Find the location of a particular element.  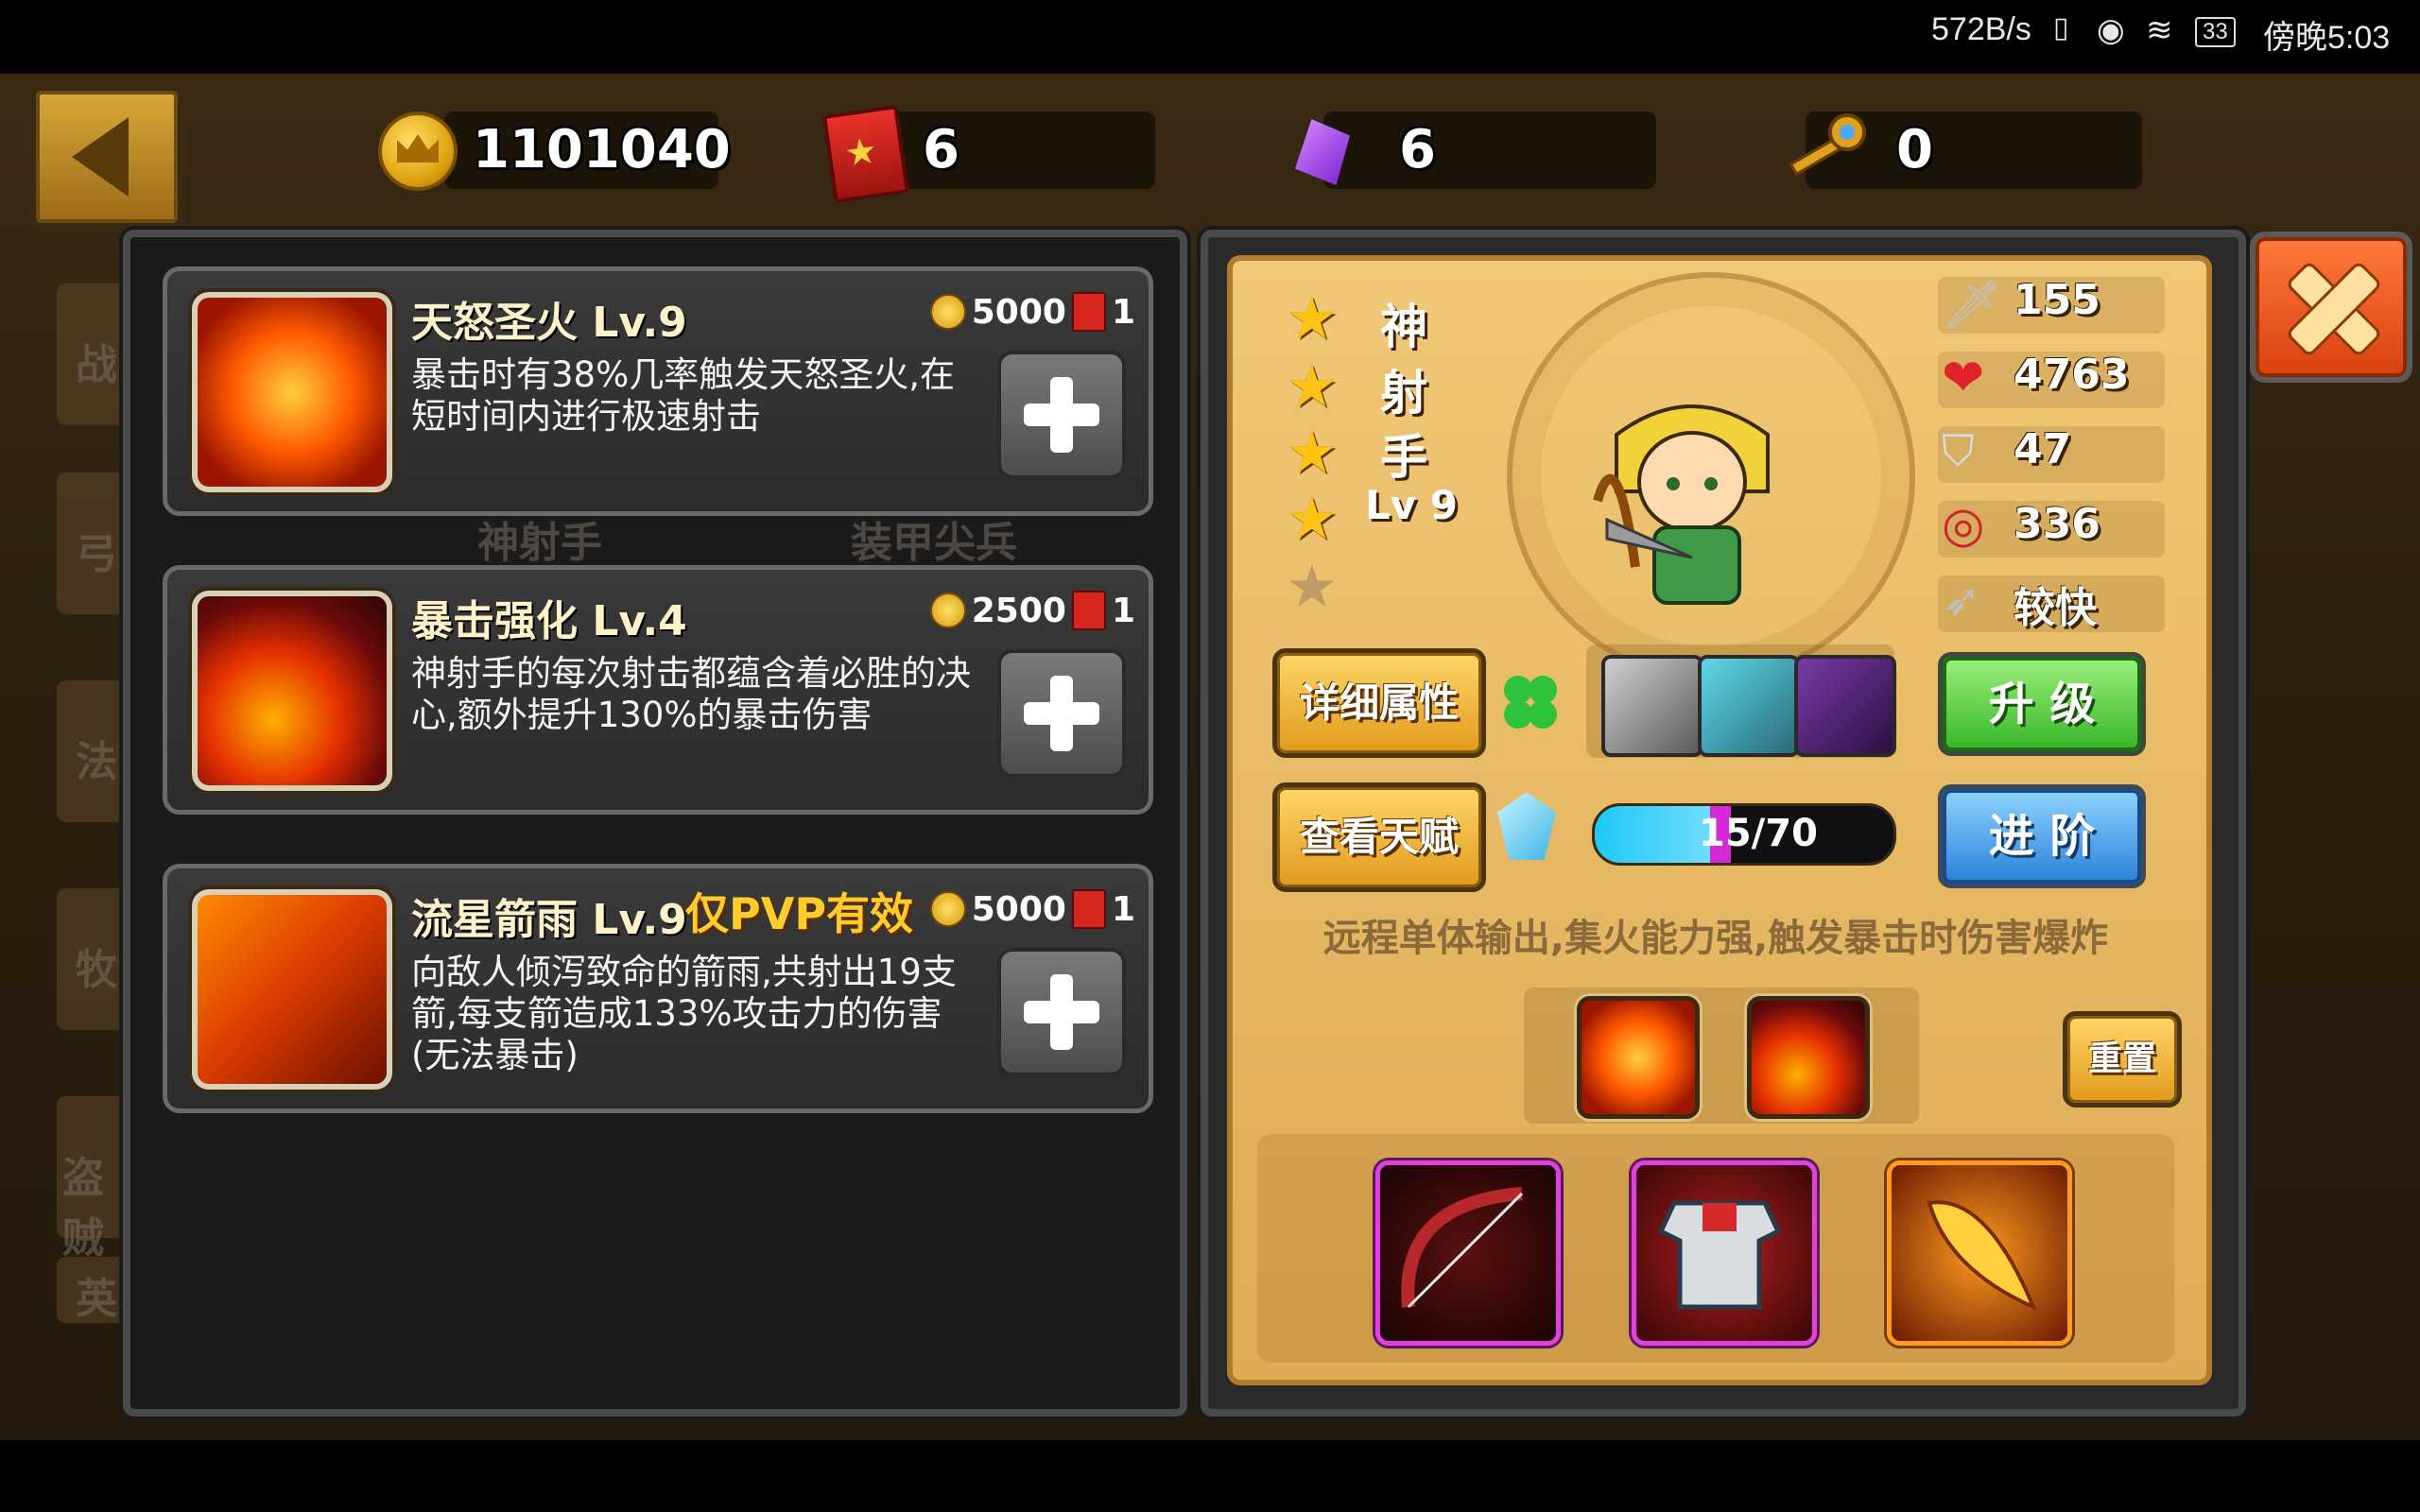

critical-strike-skill-icon is located at coordinates (292, 691).